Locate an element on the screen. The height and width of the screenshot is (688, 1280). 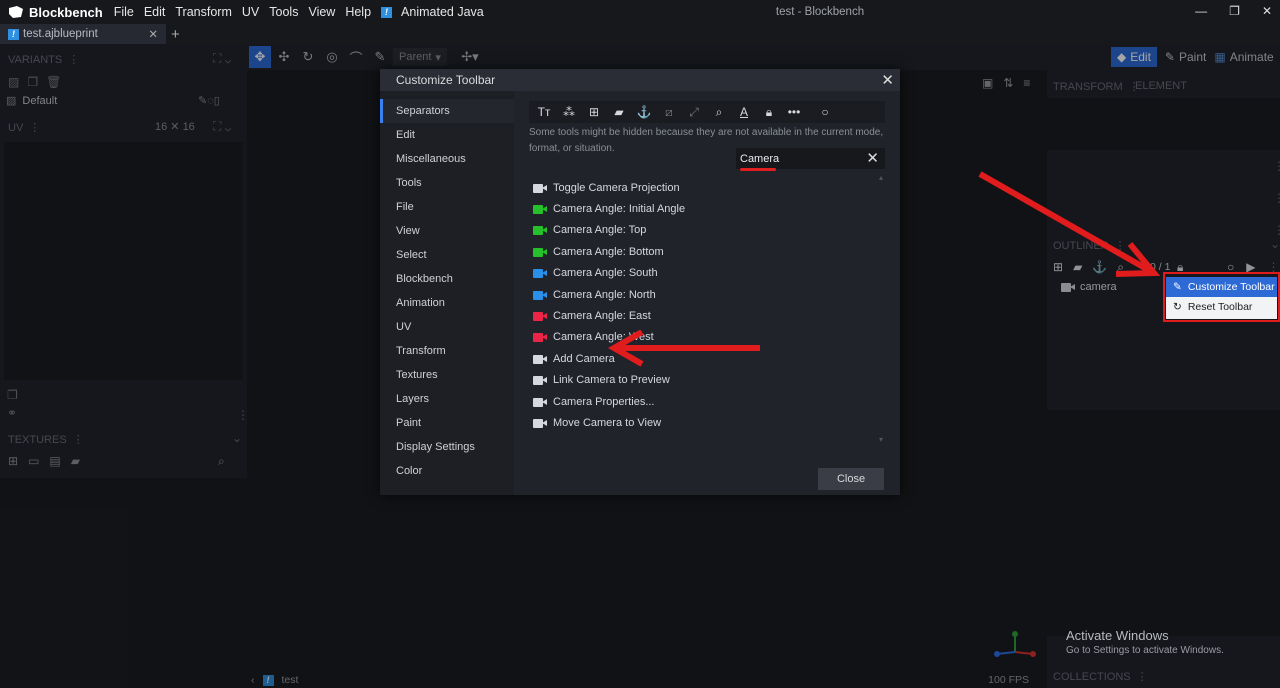
reset-icon: ↻ is located at coordinates (1177, 307).